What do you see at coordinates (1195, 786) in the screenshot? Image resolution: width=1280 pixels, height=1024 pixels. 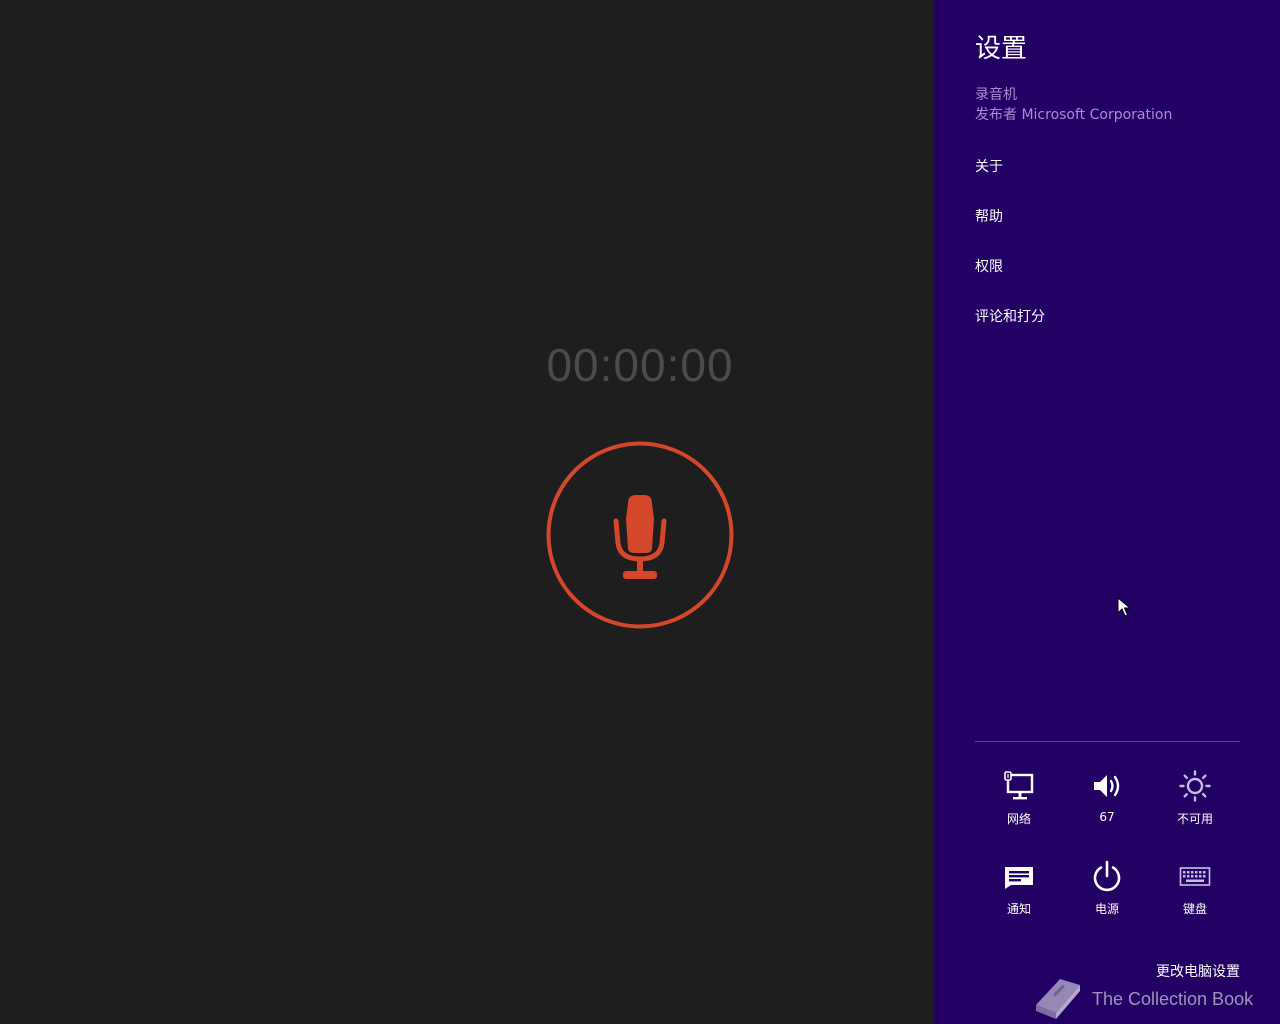 I see `brightness-icon` at bounding box center [1195, 786].